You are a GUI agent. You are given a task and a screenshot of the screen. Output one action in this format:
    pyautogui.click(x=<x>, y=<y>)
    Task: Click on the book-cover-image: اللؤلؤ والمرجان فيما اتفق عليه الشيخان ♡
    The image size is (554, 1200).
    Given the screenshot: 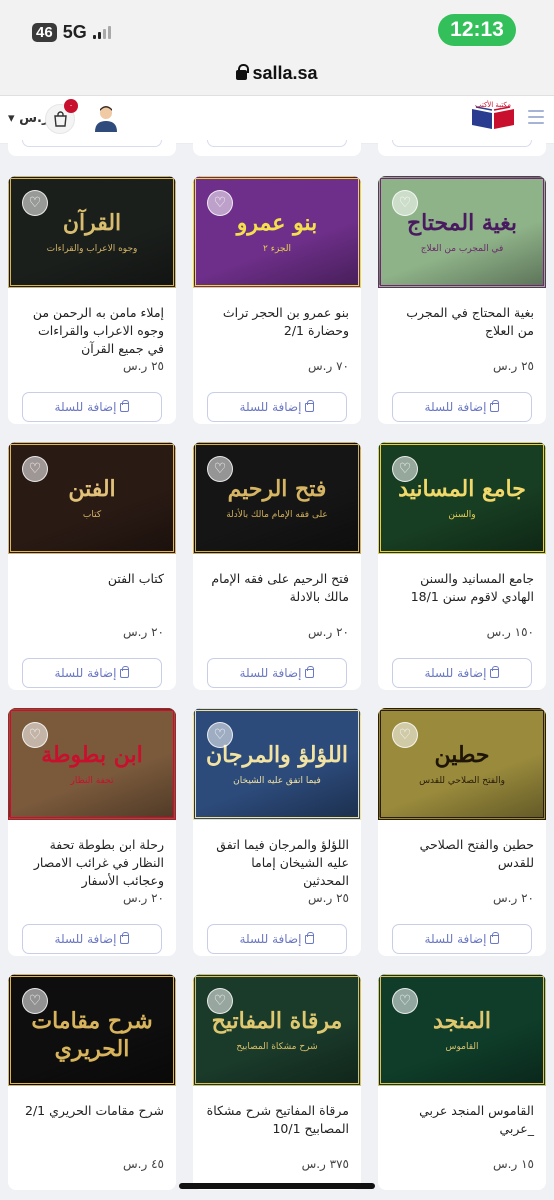 What is the action you would take?
    pyautogui.click(x=277, y=764)
    